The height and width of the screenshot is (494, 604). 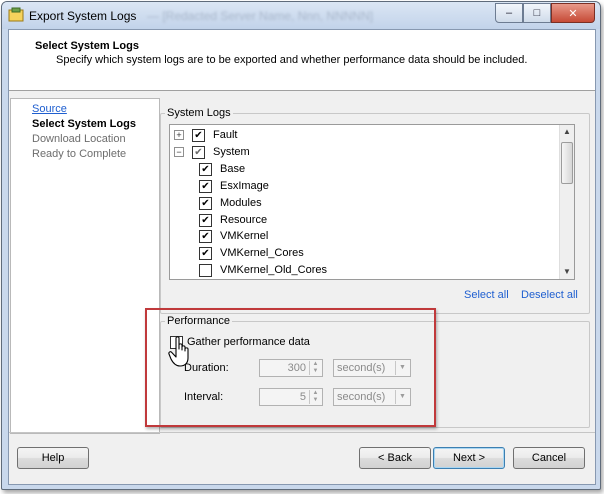 I want to click on system-checkbox: ✔, so click(x=198, y=152).